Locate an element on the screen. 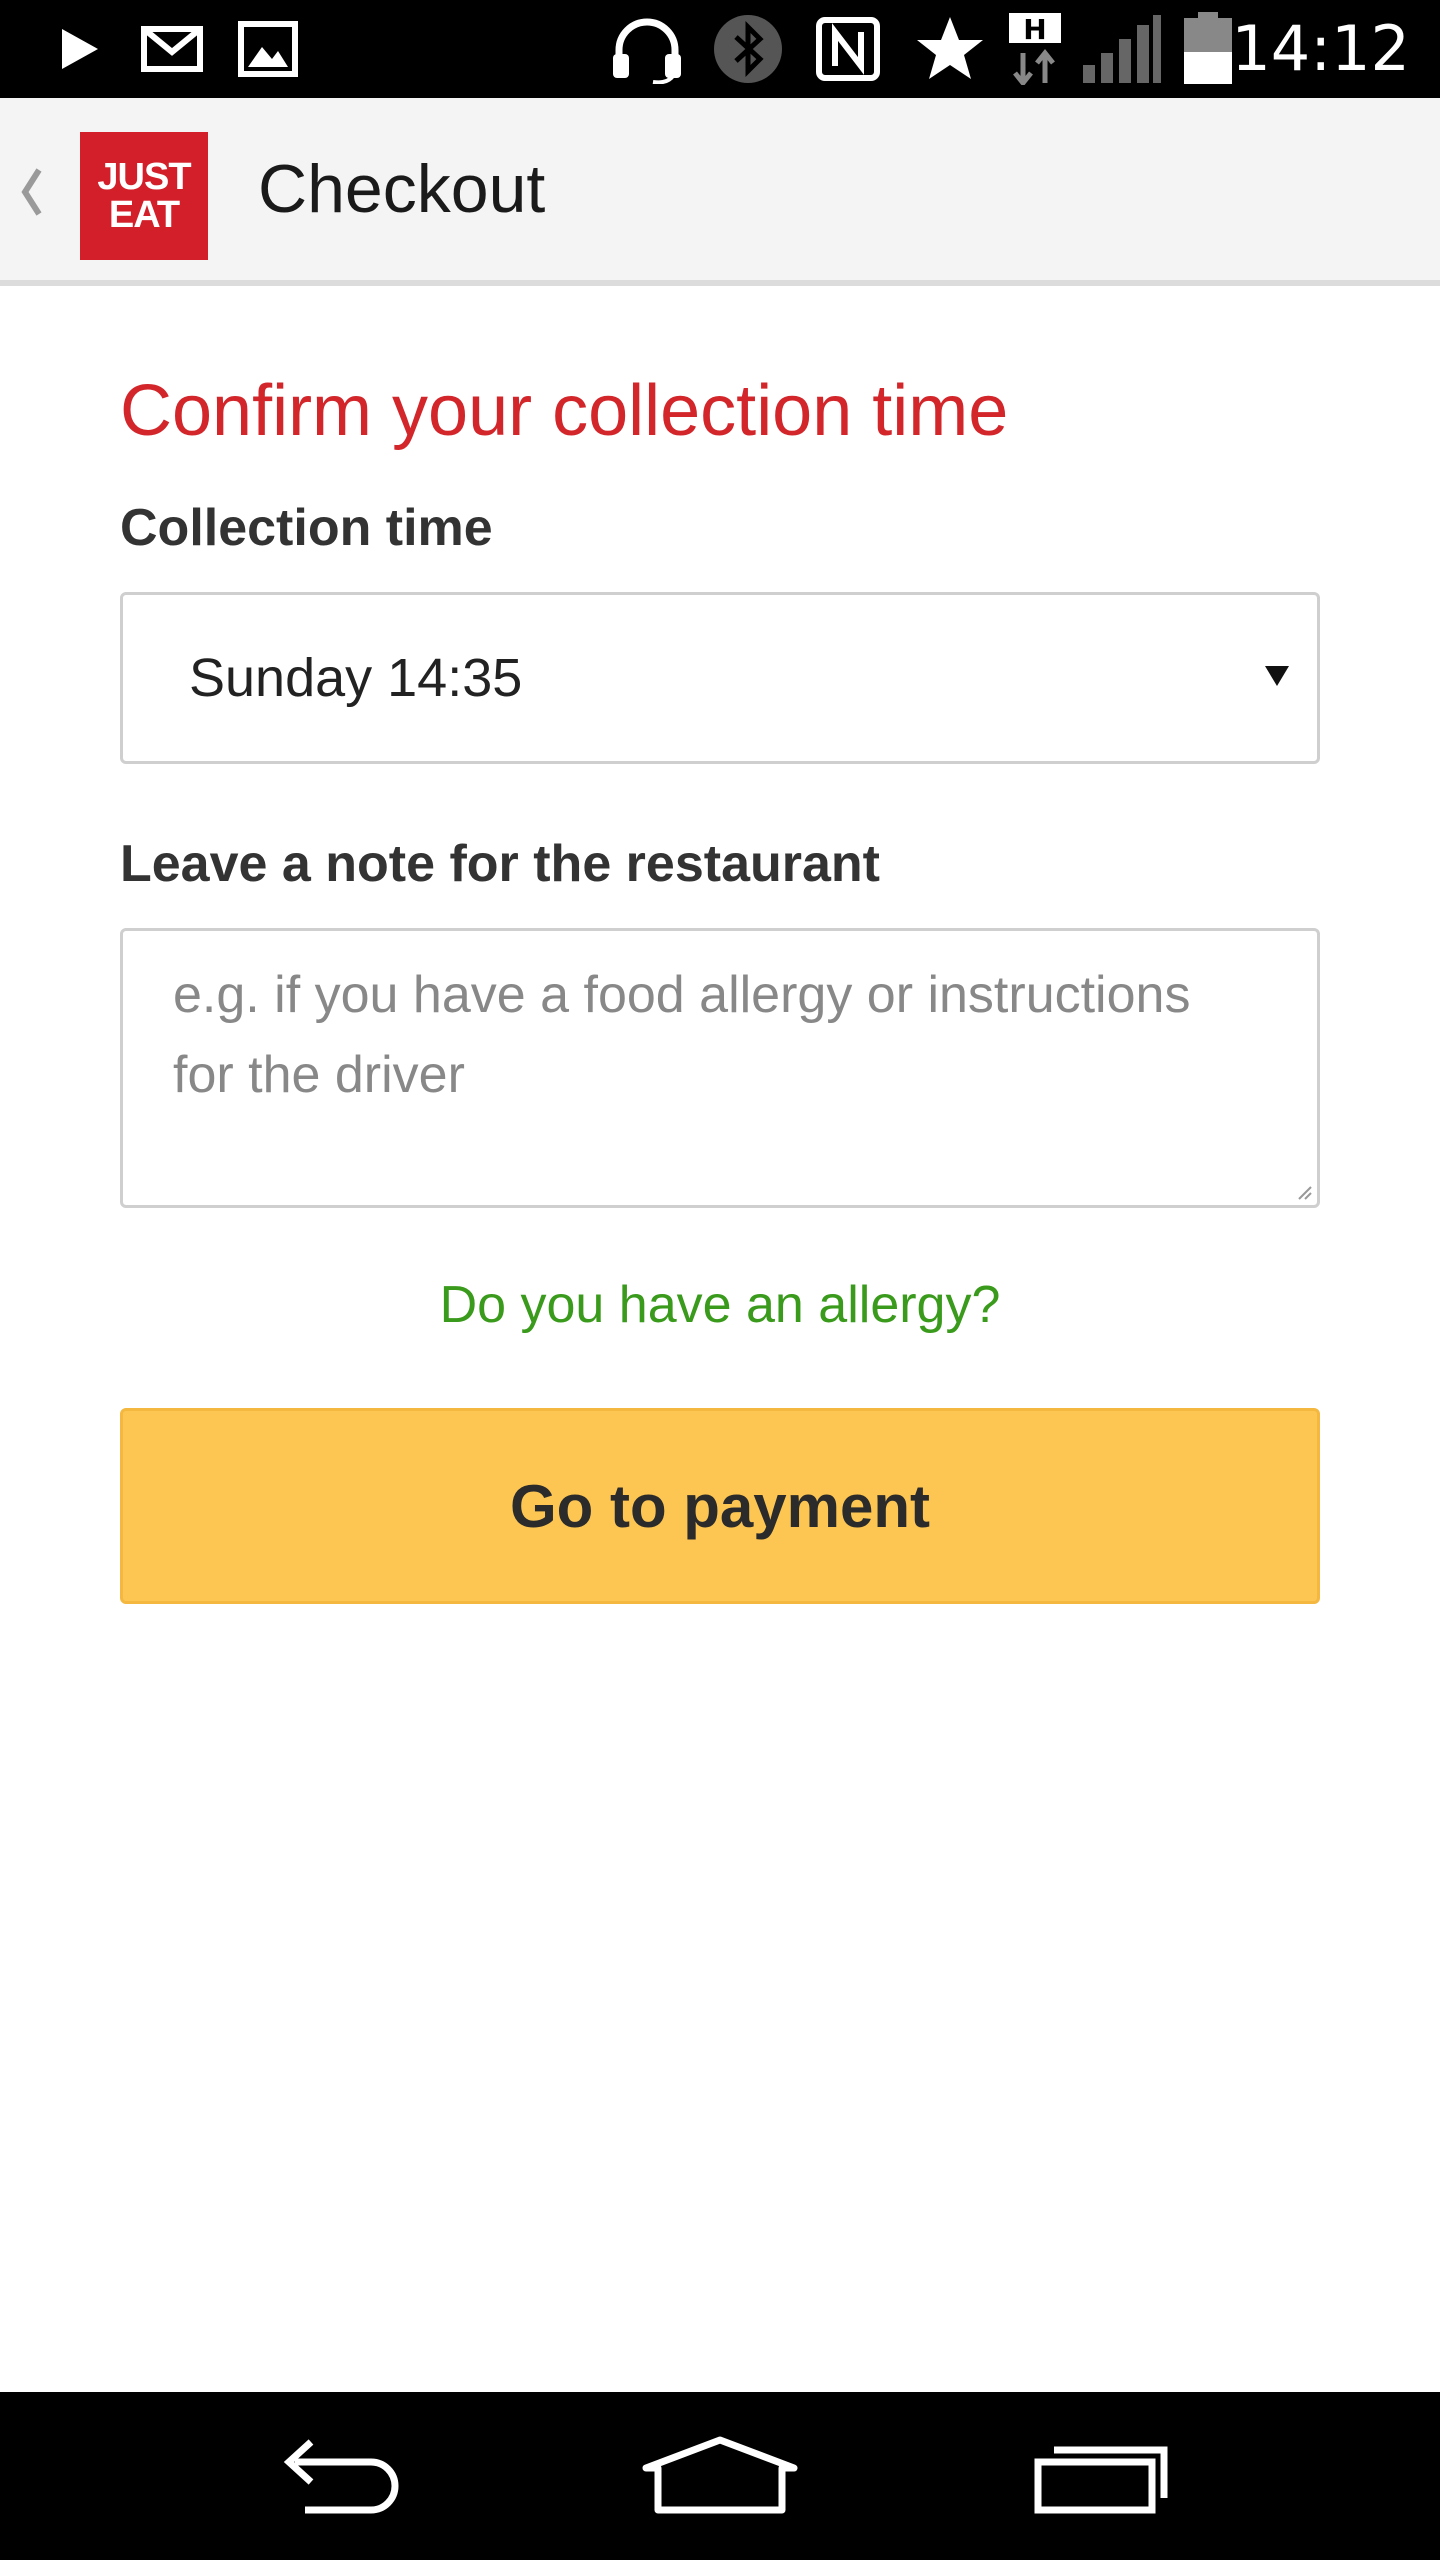 Image resolution: width=1440 pixels, height=2560 pixels. gmail-icon is located at coordinates (172, 49).